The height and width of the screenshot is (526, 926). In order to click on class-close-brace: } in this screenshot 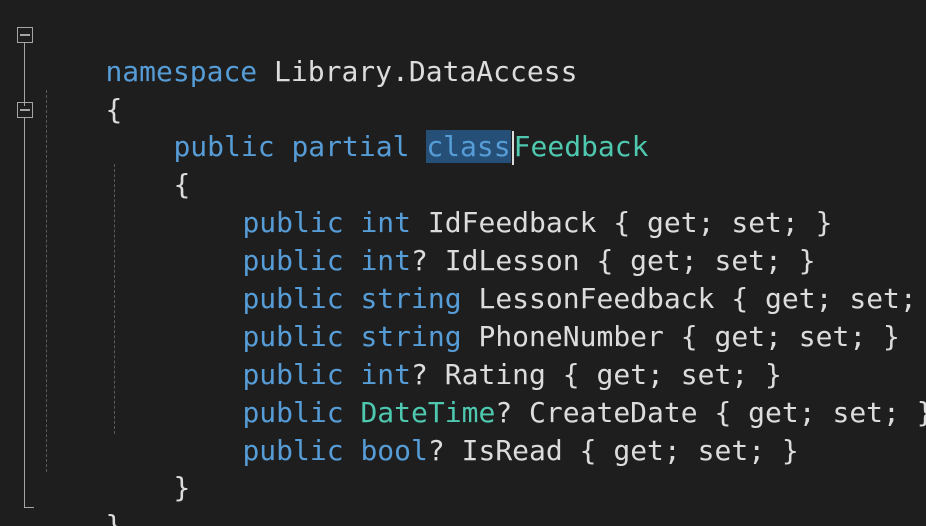, I will do `click(182, 487)`.